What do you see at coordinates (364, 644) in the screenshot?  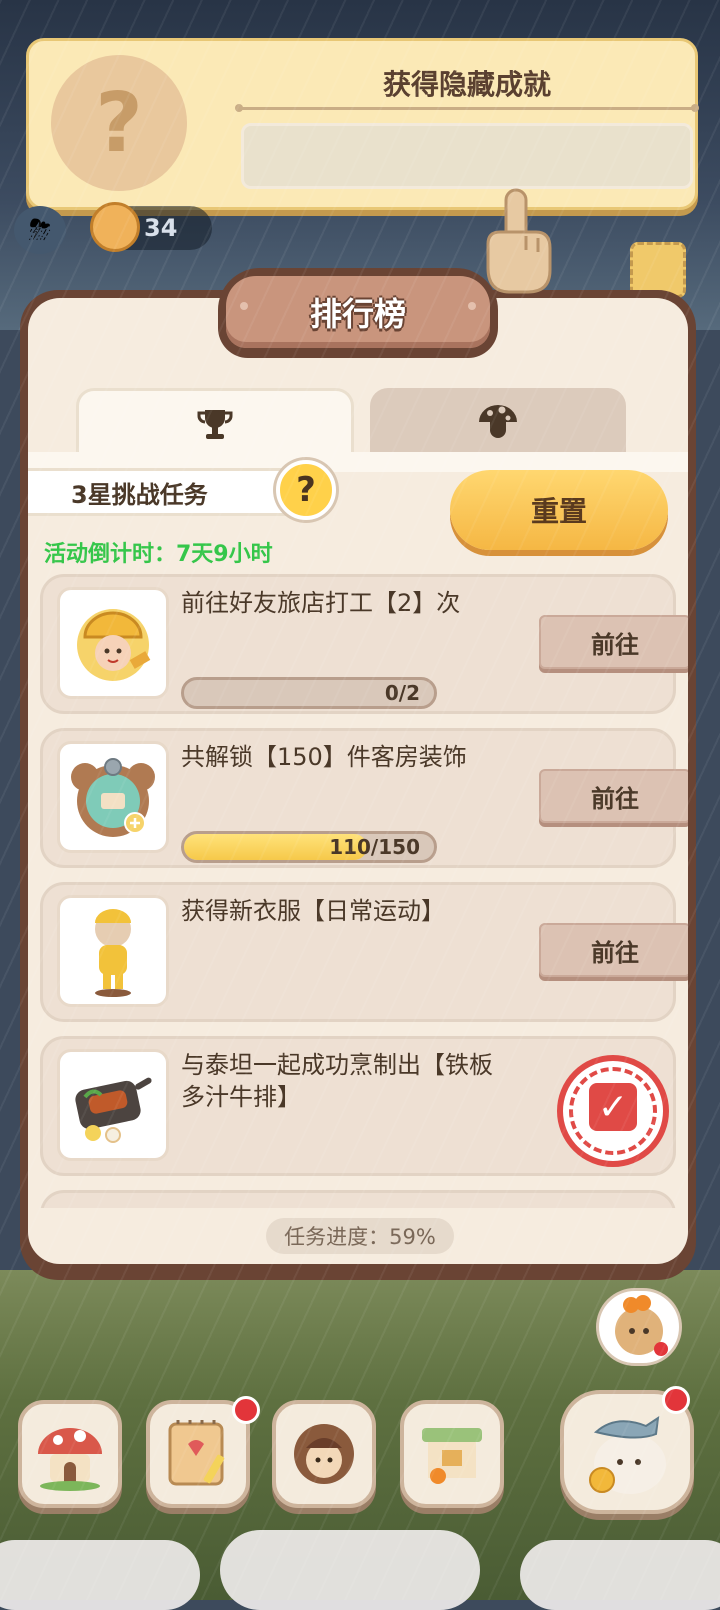 I see `task-card: 前往好友旅店打工【2】次 前往 0/2` at bounding box center [364, 644].